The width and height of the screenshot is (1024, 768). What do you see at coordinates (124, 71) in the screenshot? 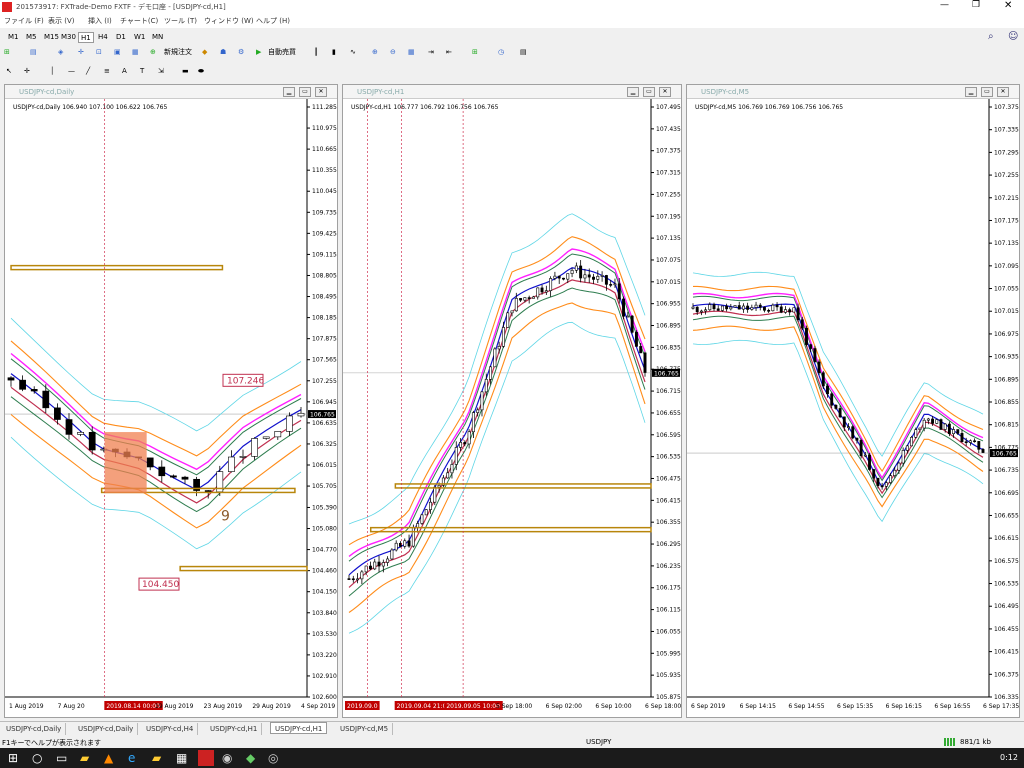
I see `text-icon: A` at bounding box center [124, 71].